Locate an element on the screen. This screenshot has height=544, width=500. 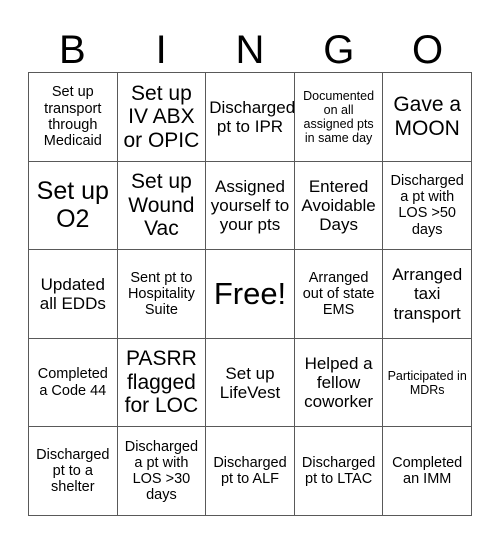
bingo-cell: PASRR flagged for LOC is located at coordinates (162, 383).